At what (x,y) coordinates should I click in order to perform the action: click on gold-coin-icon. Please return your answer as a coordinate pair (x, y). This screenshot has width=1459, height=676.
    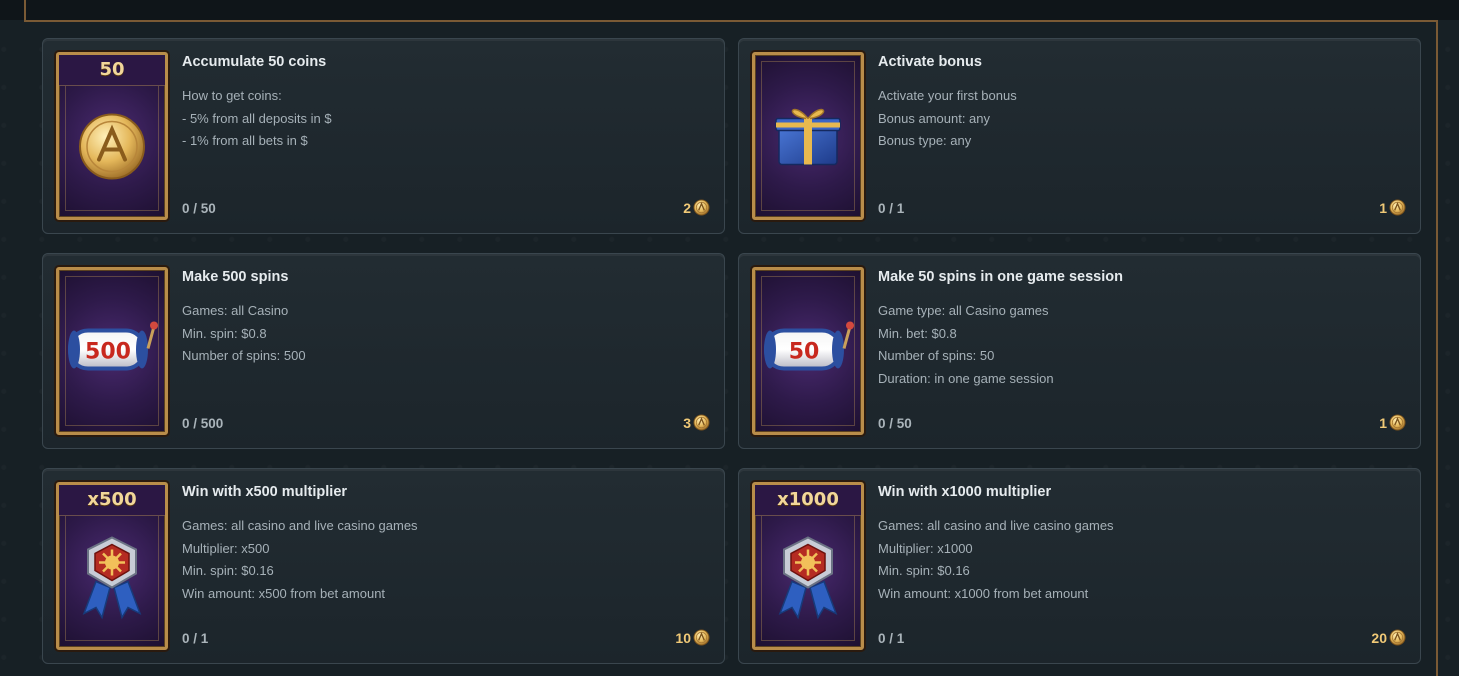
    Looking at the image, I should click on (112, 148).